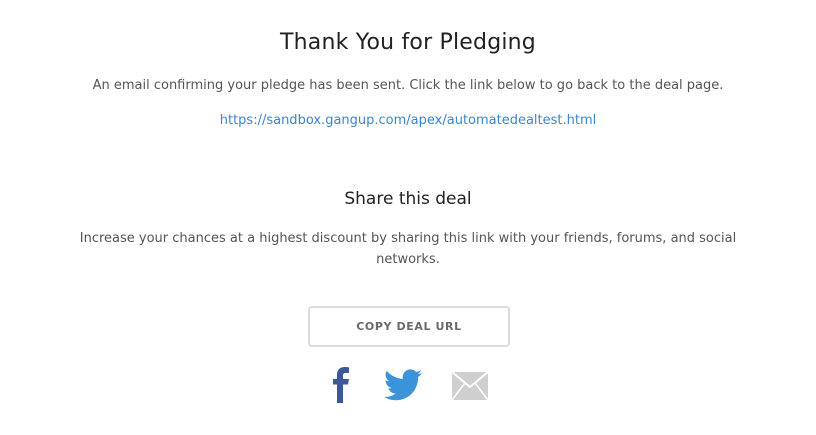 The width and height of the screenshot is (816, 435). Describe the element at coordinates (408, 42) in the screenshot. I see `page-title: Thank You for Pledging` at that location.